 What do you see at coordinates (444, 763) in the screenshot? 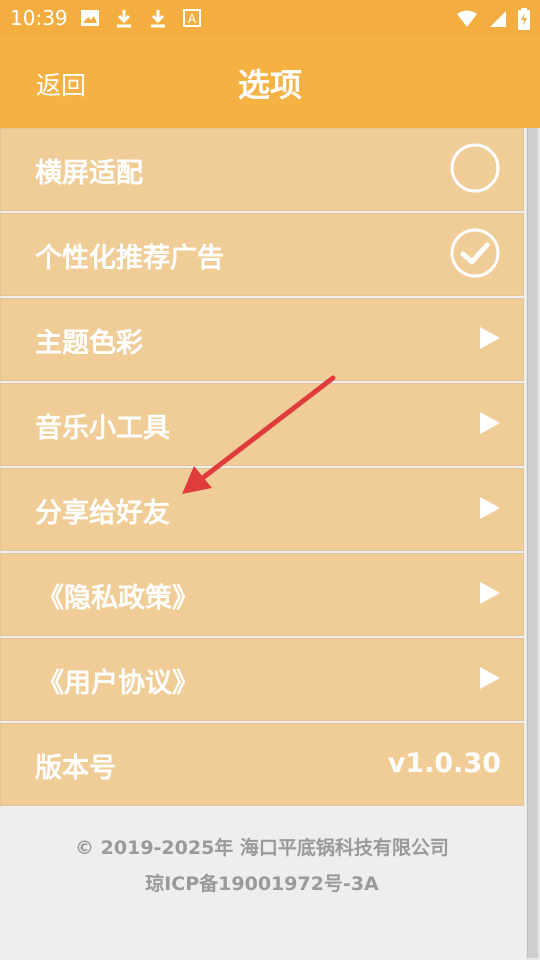
I see `version-value: v1.0.30` at bounding box center [444, 763].